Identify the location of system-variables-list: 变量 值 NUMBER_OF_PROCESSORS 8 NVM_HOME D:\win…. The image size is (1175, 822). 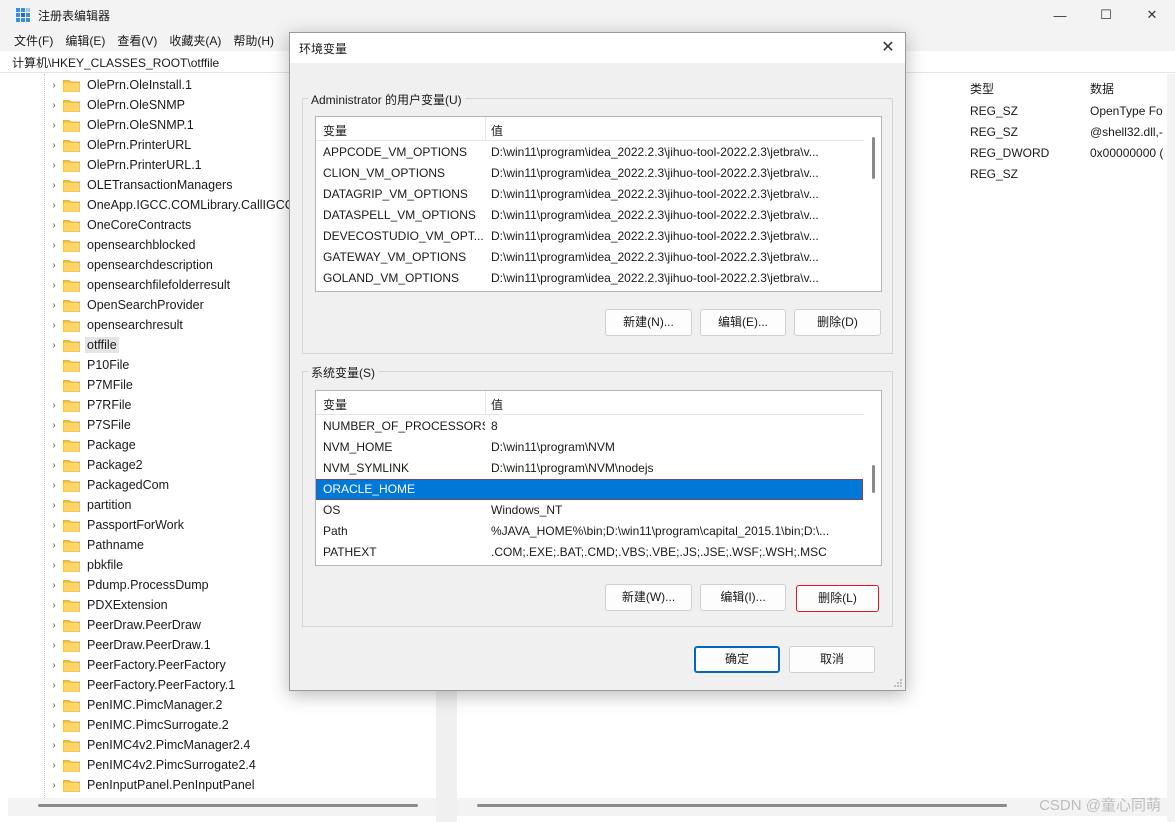
(598, 478).